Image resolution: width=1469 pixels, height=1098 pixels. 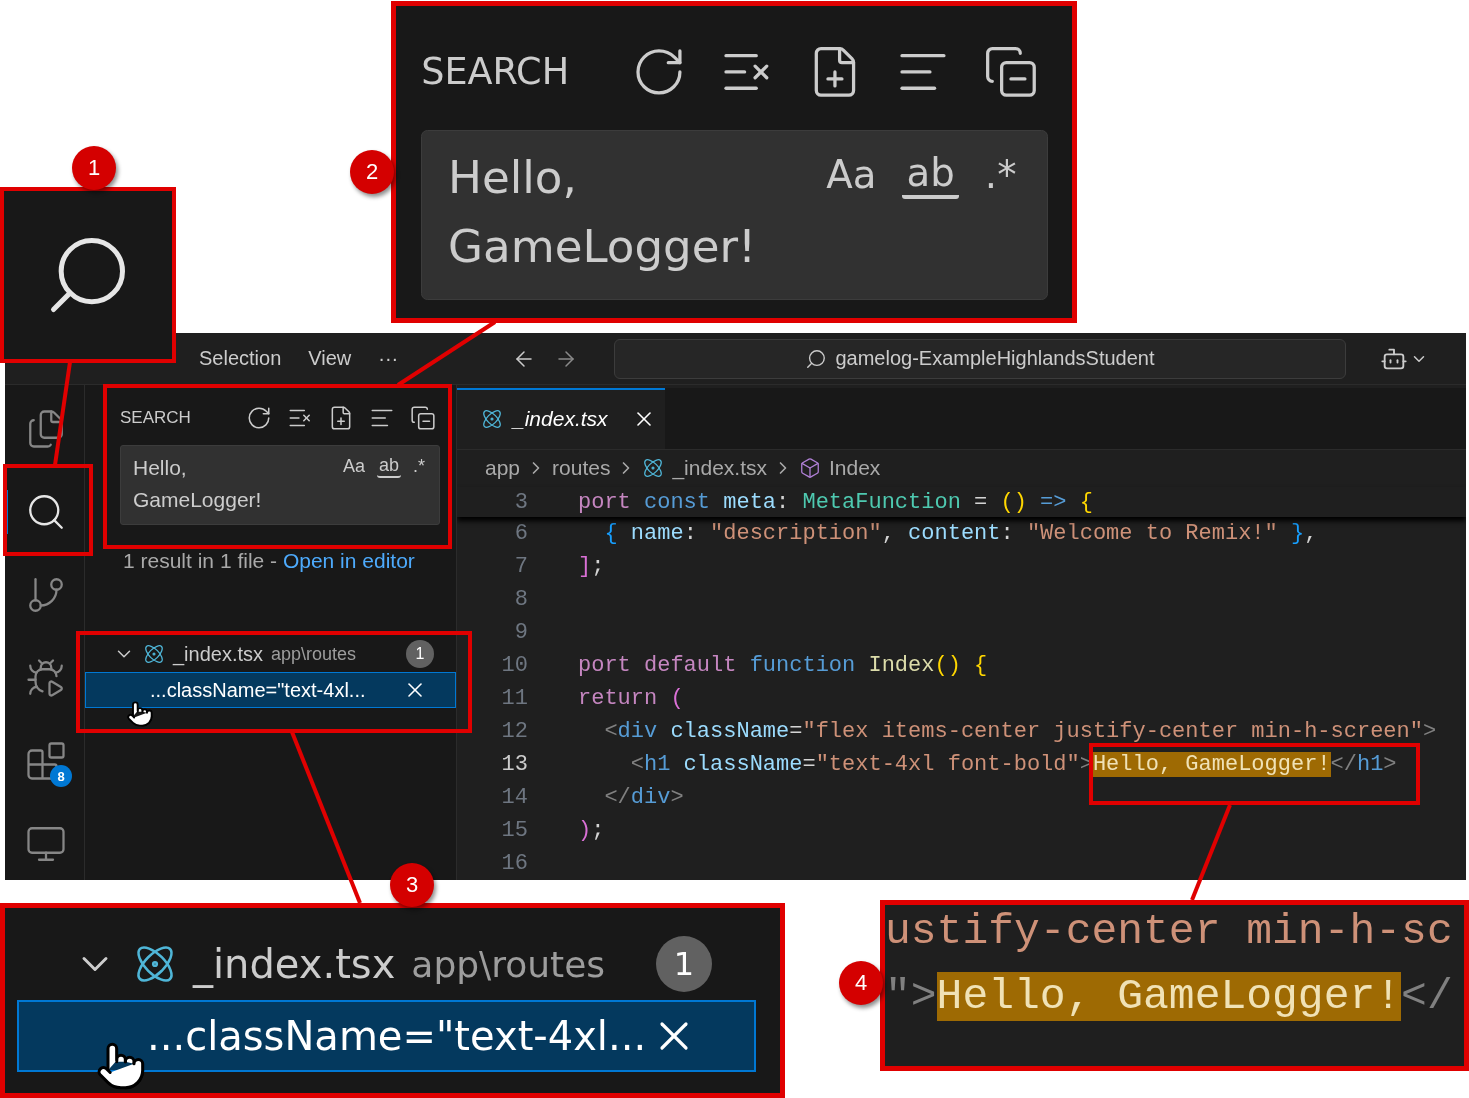 I want to click on line-number: 9, so click(x=520, y=632).